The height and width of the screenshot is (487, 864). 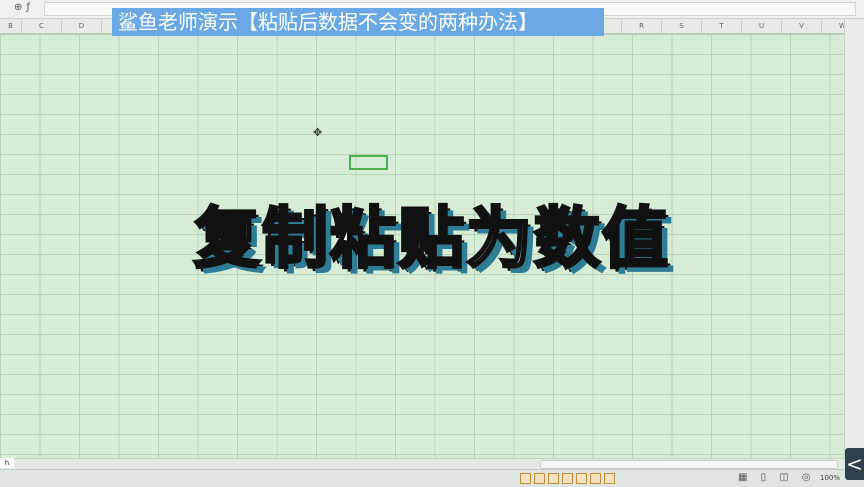 What do you see at coordinates (368, 162) in the screenshot?
I see `selected-cell` at bounding box center [368, 162].